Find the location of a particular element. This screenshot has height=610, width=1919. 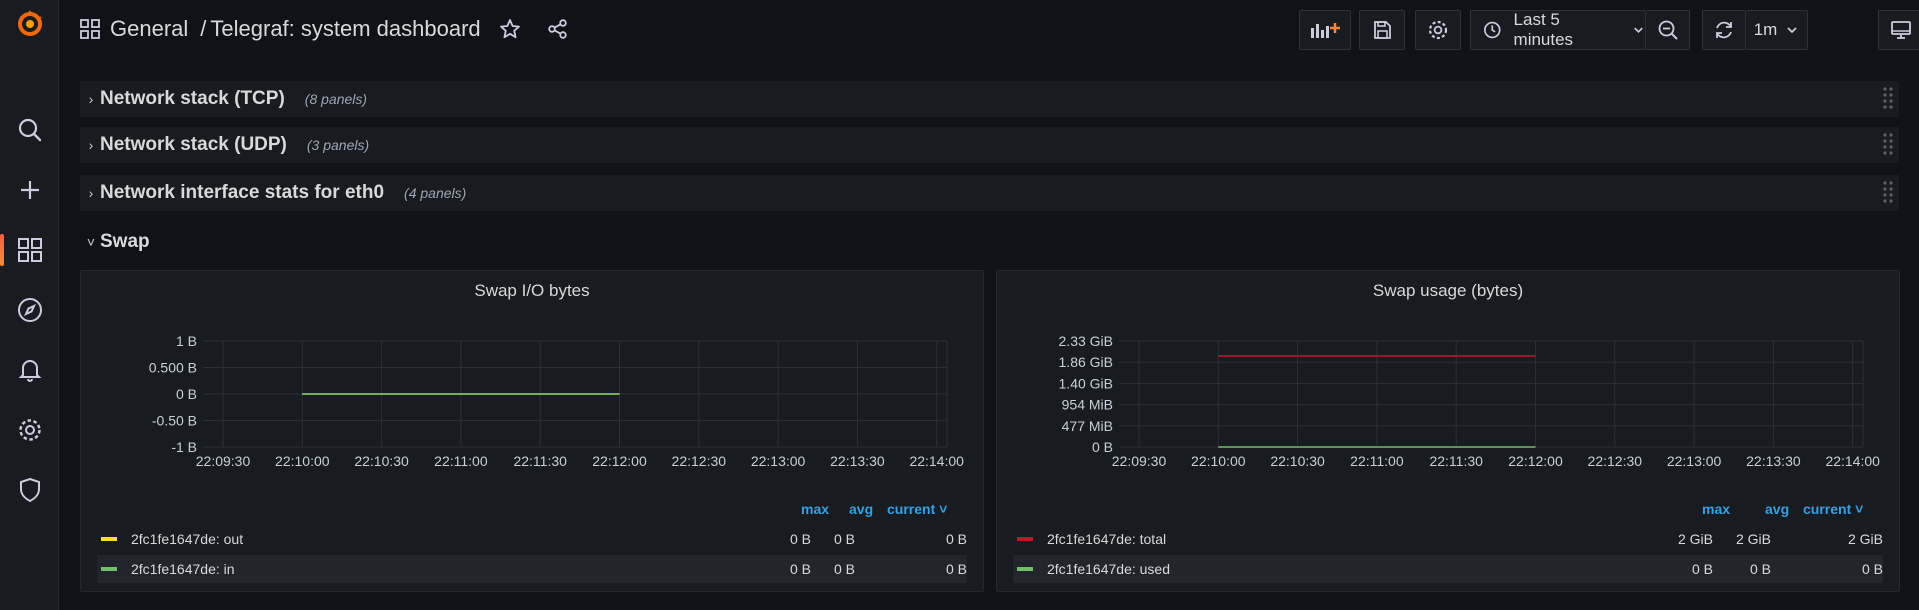

legend-row: 2fc1fe1647de: used 0 B 0 B 0 B is located at coordinates (1448, 569).